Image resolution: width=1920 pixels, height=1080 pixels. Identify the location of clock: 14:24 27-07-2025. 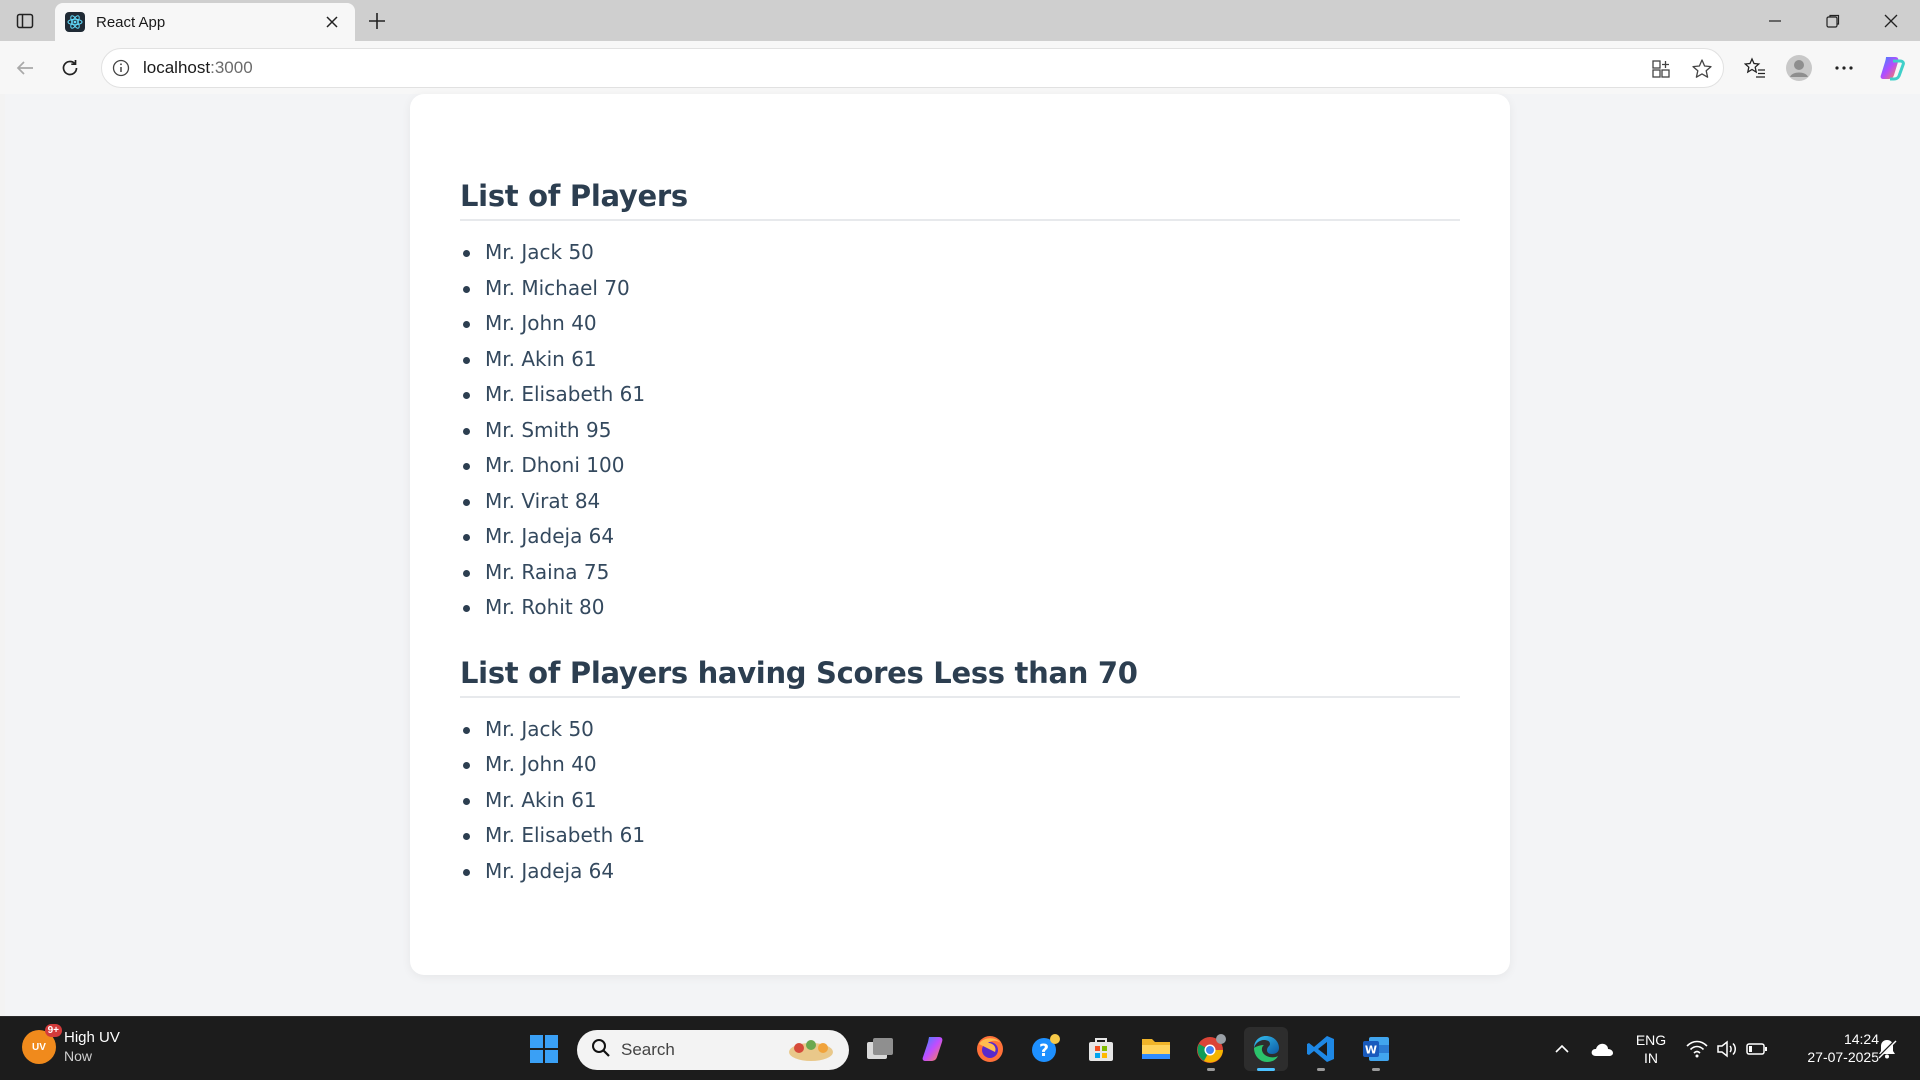
(1831, 1048).